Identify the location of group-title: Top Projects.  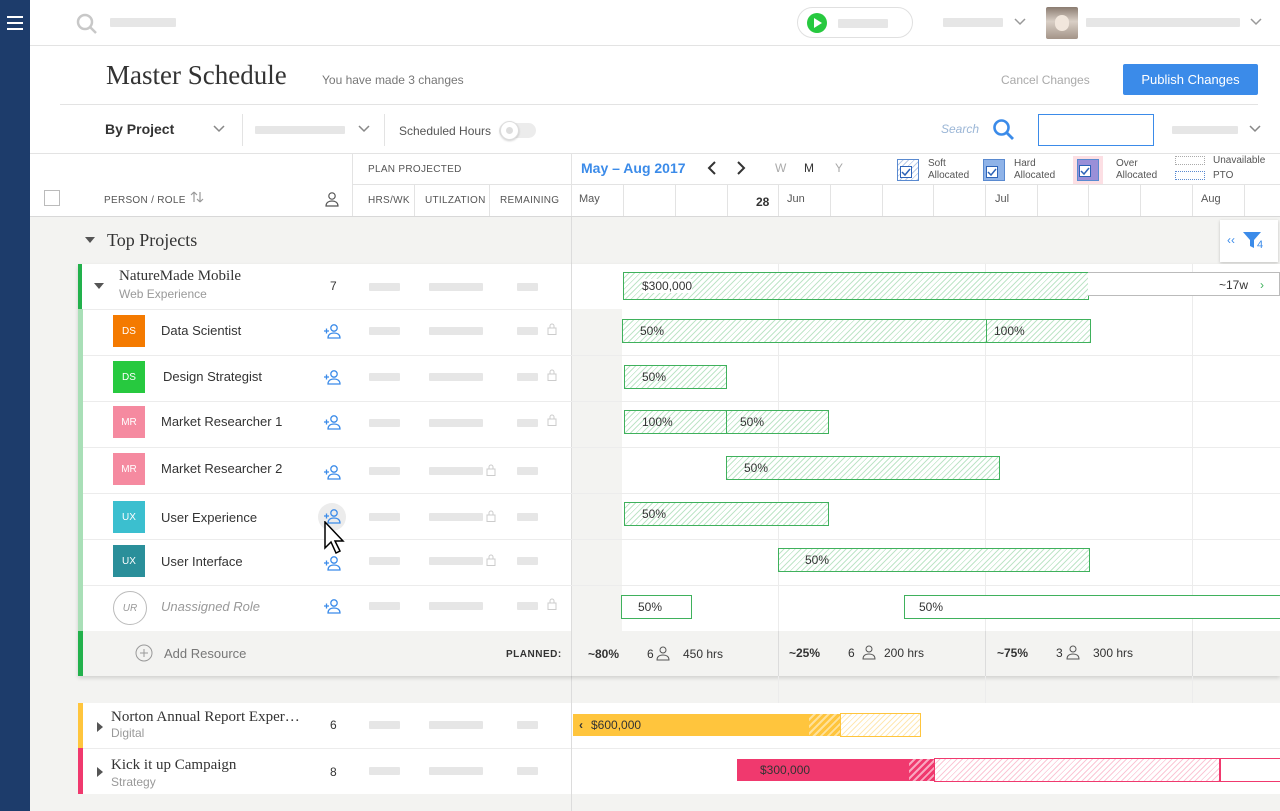
(152, 240).